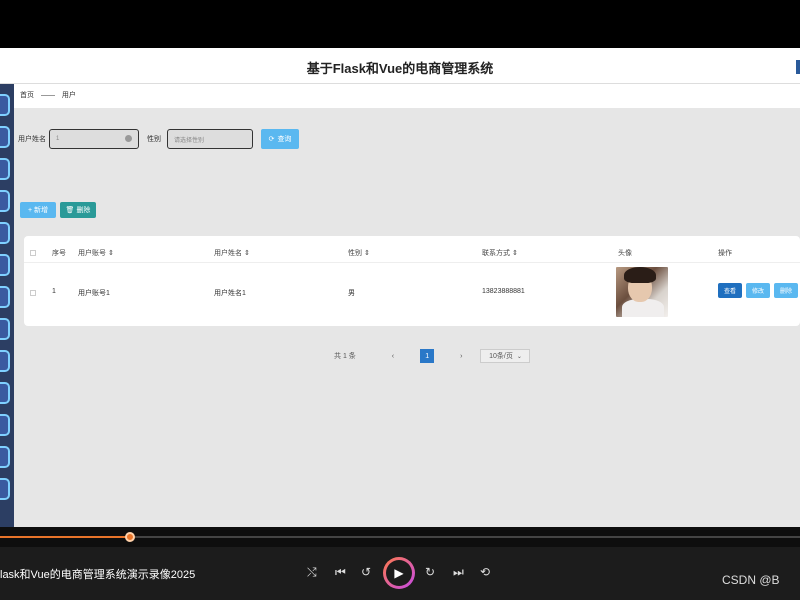  I want to click on pagination-total: 共 1 条, so click(345, 356).